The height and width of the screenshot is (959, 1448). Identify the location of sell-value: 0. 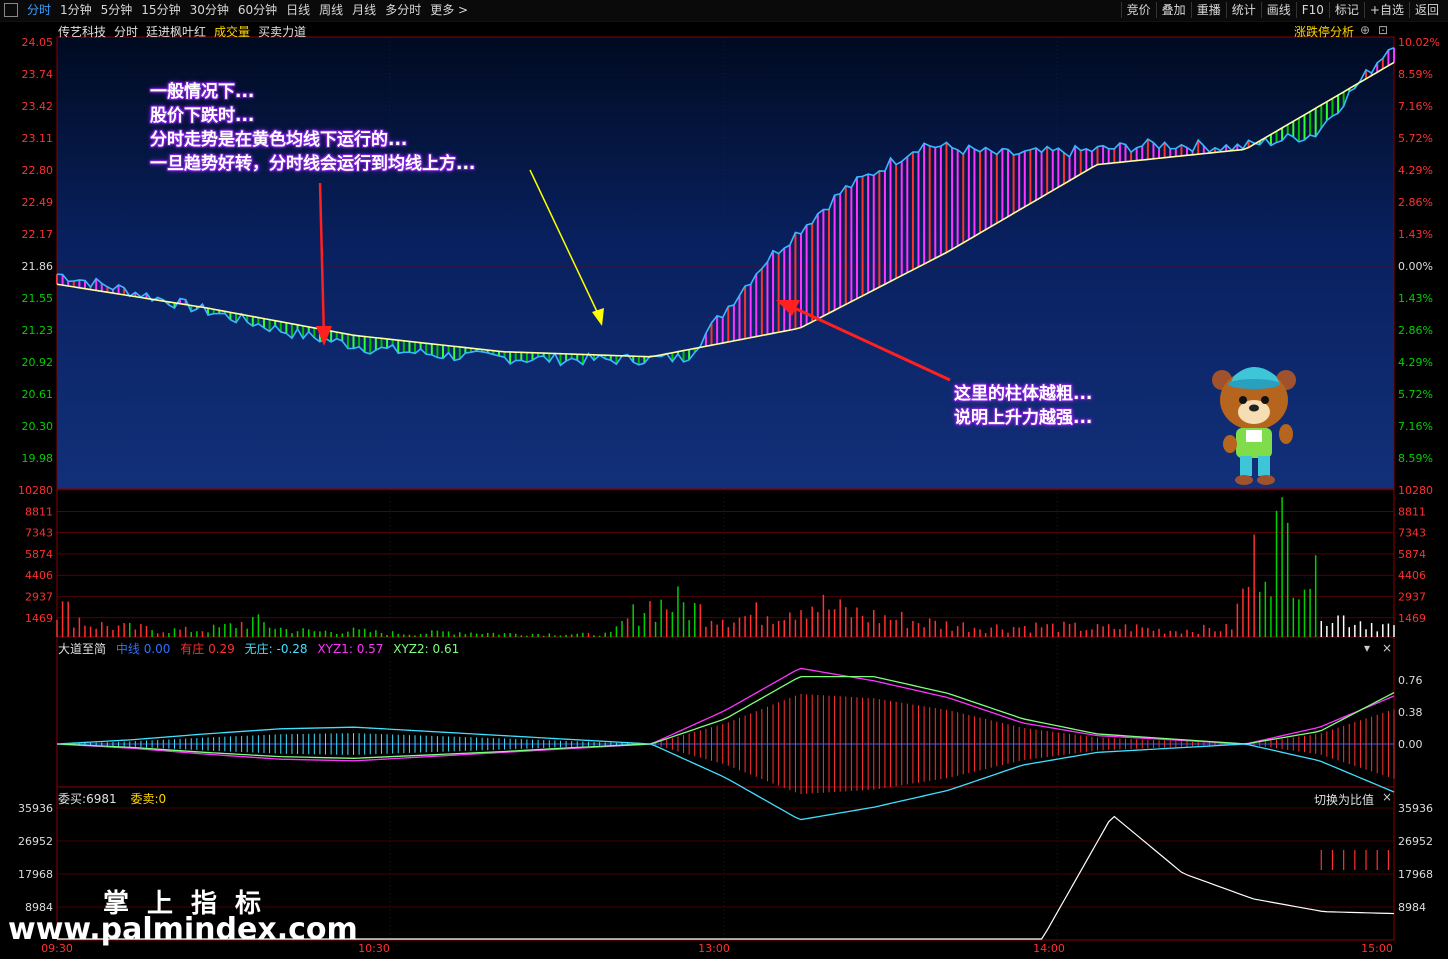
(162, 799).